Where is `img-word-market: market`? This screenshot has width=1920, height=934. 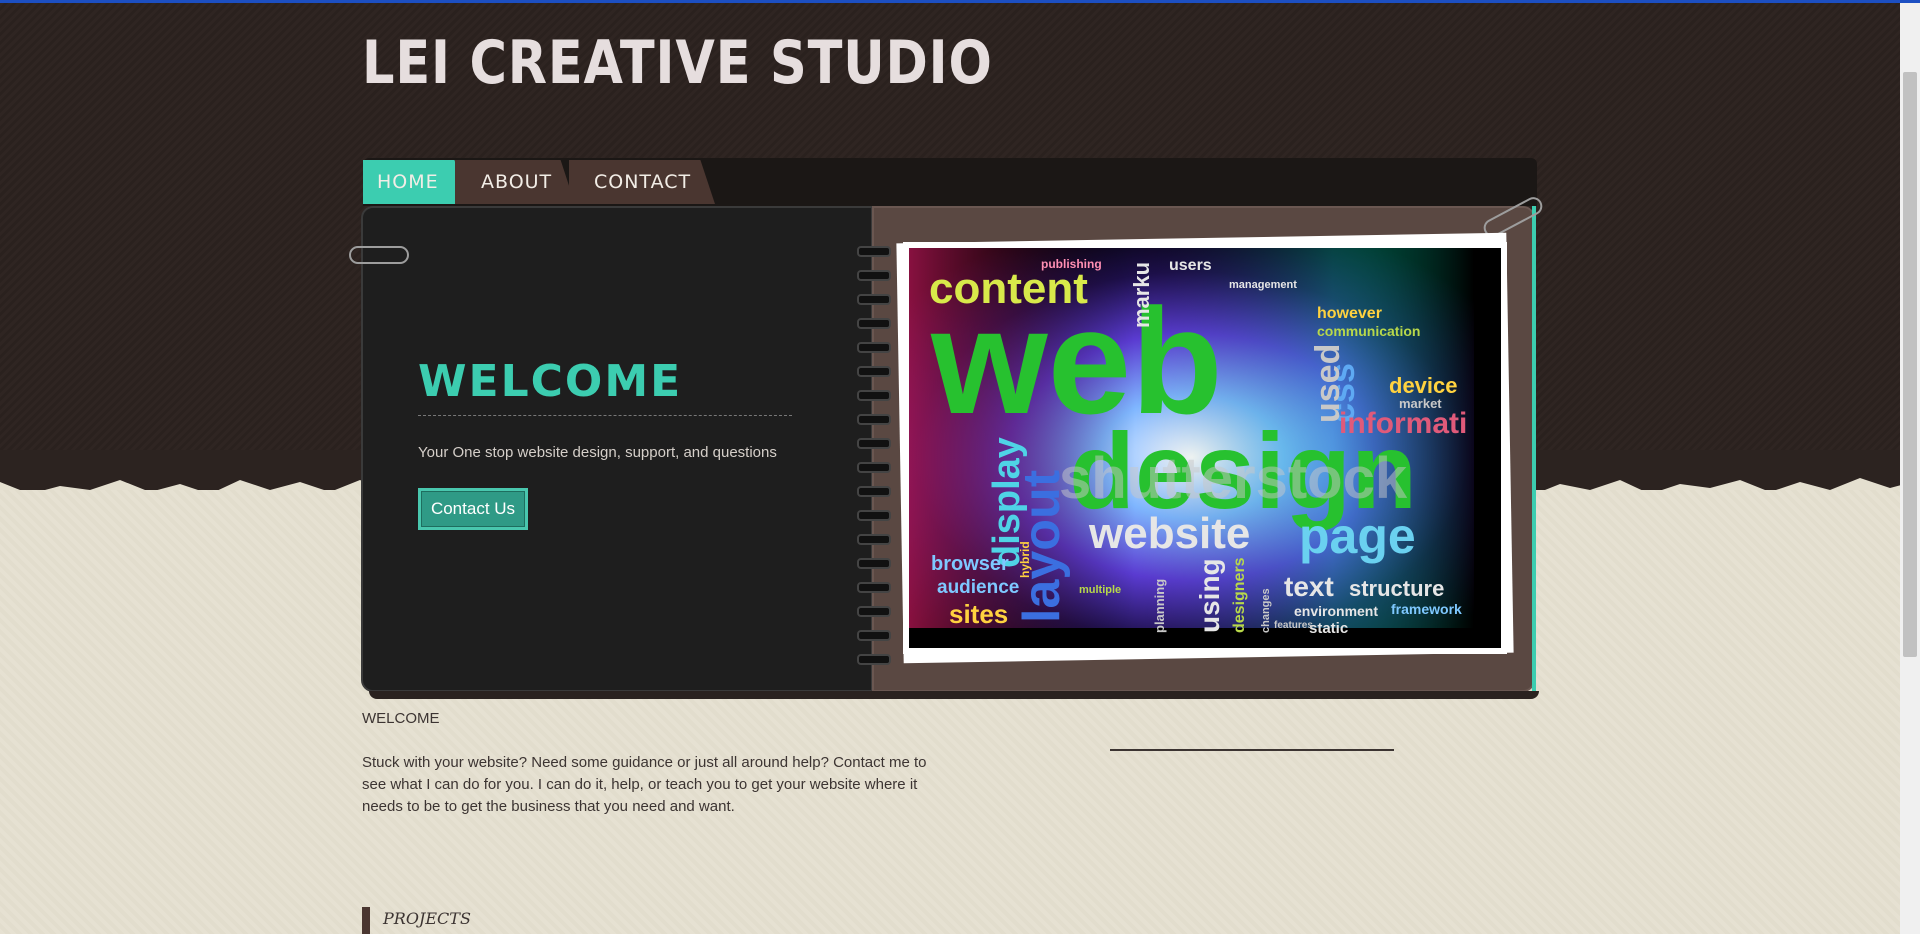
img-word-market: market is located at coordinates (1420, 403).